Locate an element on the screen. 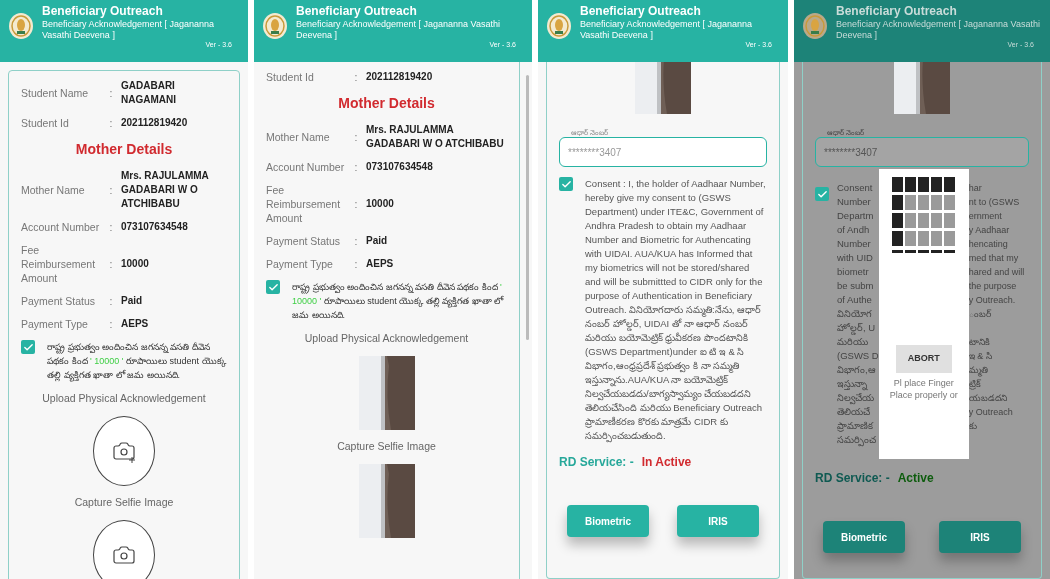 This screenshot has height=579, width=1050. consent-text-fragment: వినియోగ is located at coordinates (855, 314).